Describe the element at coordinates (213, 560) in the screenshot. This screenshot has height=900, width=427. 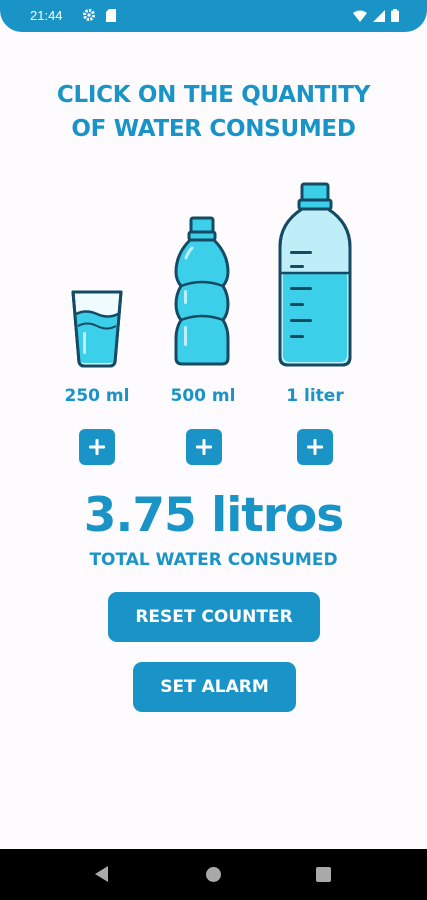
I see `total-water-label: TOTAL WATER CONSUMED` at that location.